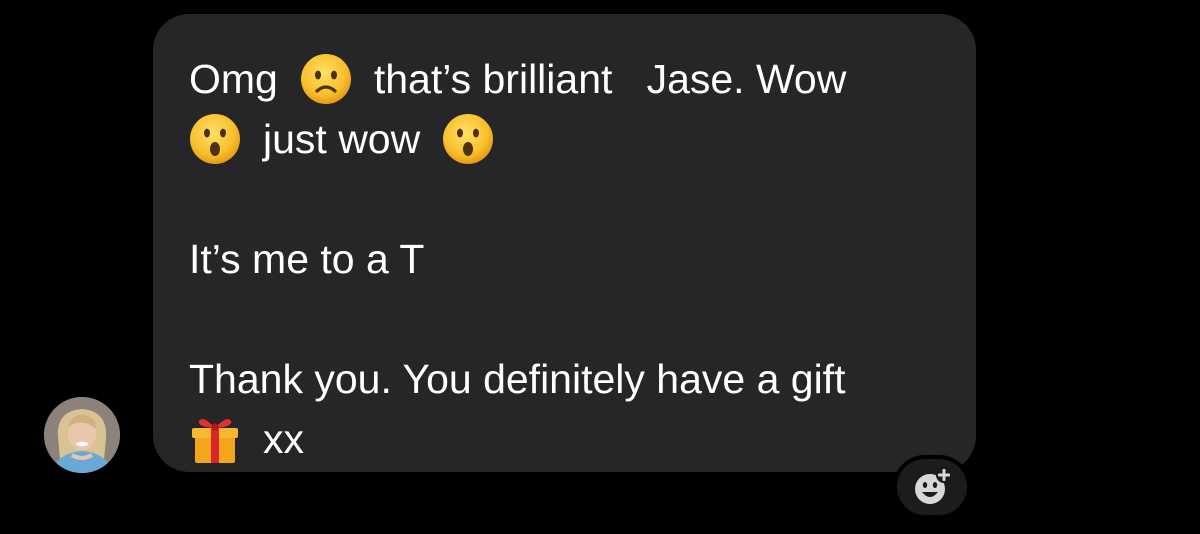 This screenshot has height=534, width=1200. What do you see at coordinates (610, 79) in the screenshot?
I see `message-phrase-brilliant: that’s brilliant Jase. Wow` at bounding box center [610, 79].